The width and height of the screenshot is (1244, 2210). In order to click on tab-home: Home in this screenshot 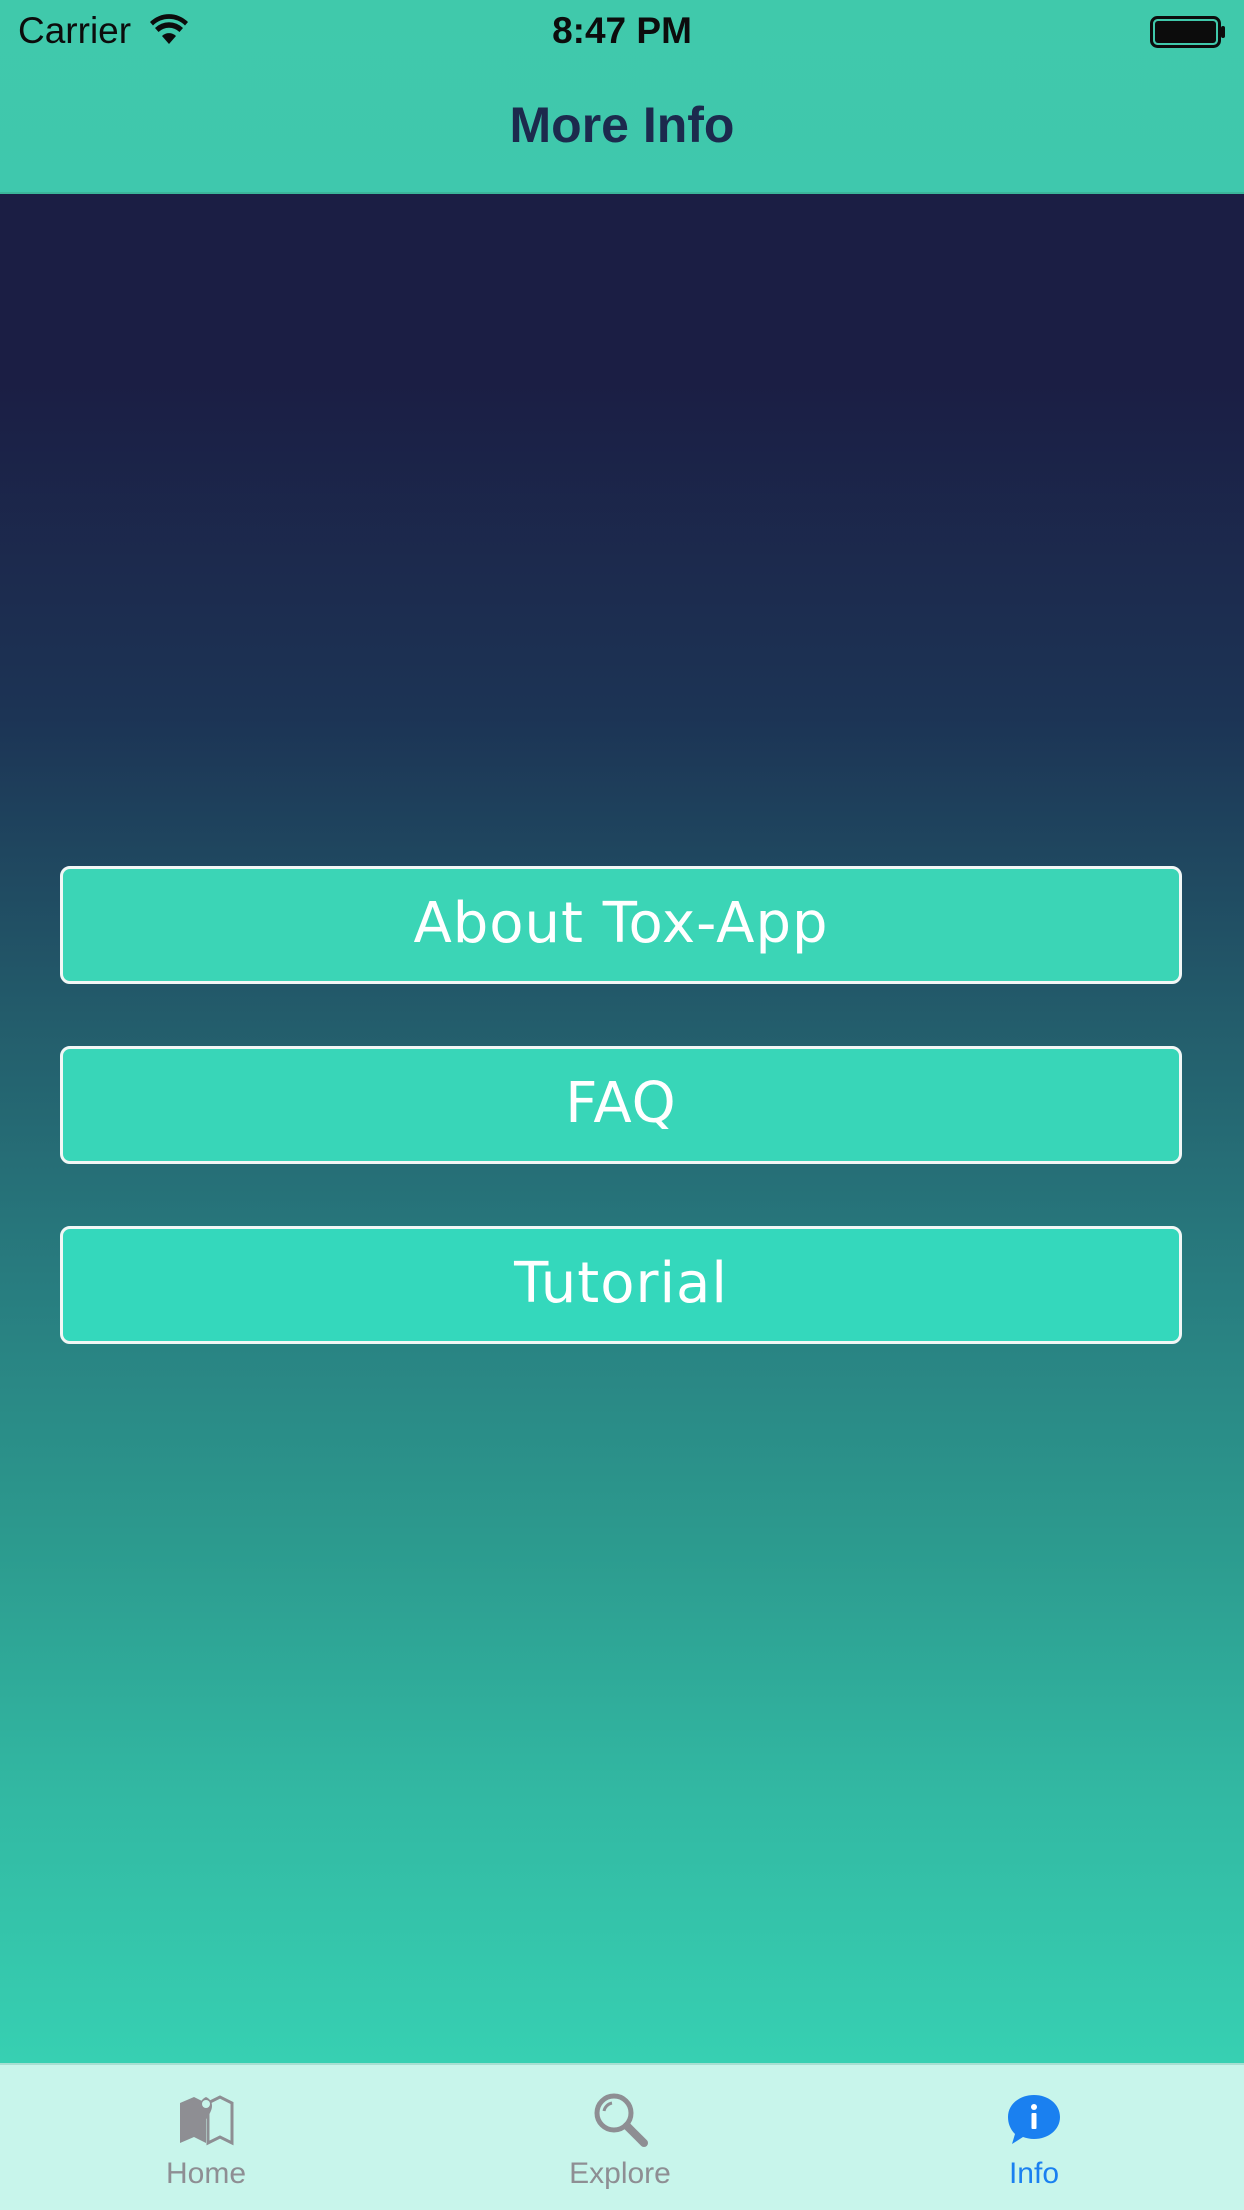, I will do `click(206, 2137)`.